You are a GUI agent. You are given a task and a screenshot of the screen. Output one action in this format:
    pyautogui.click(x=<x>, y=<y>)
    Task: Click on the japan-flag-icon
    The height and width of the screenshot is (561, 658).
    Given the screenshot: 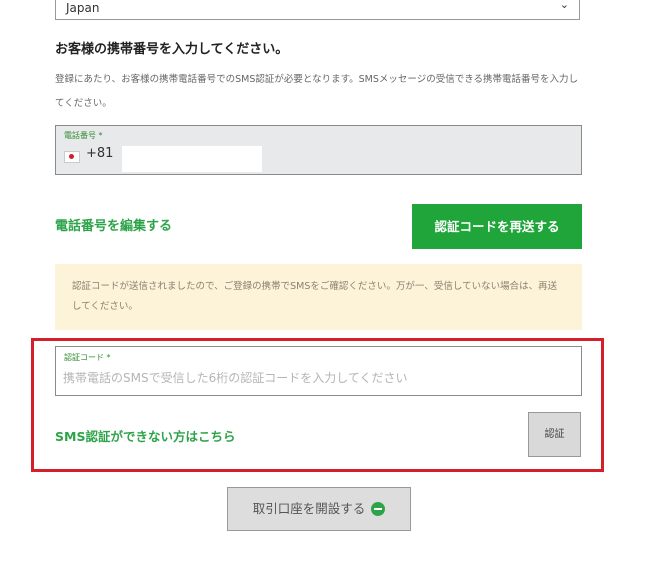 What is the action you would take?
    pyautogui.click(x=72, y=157)
    